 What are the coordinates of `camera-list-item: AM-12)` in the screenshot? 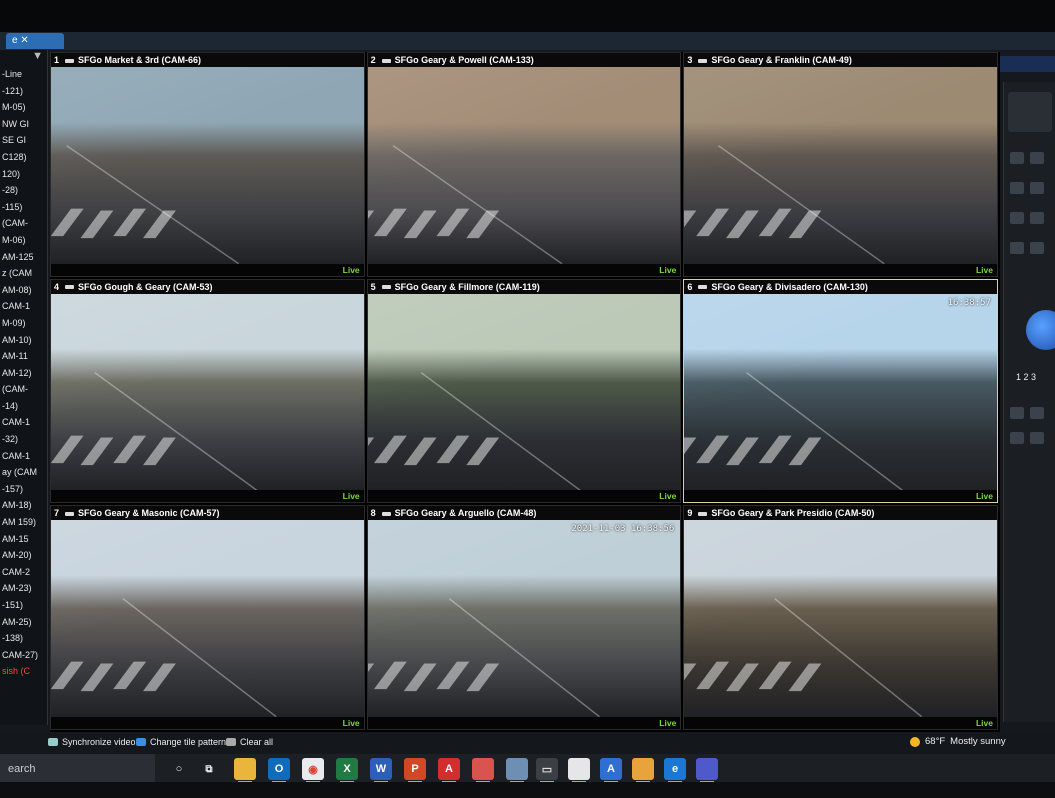 It's located at (23, 373).